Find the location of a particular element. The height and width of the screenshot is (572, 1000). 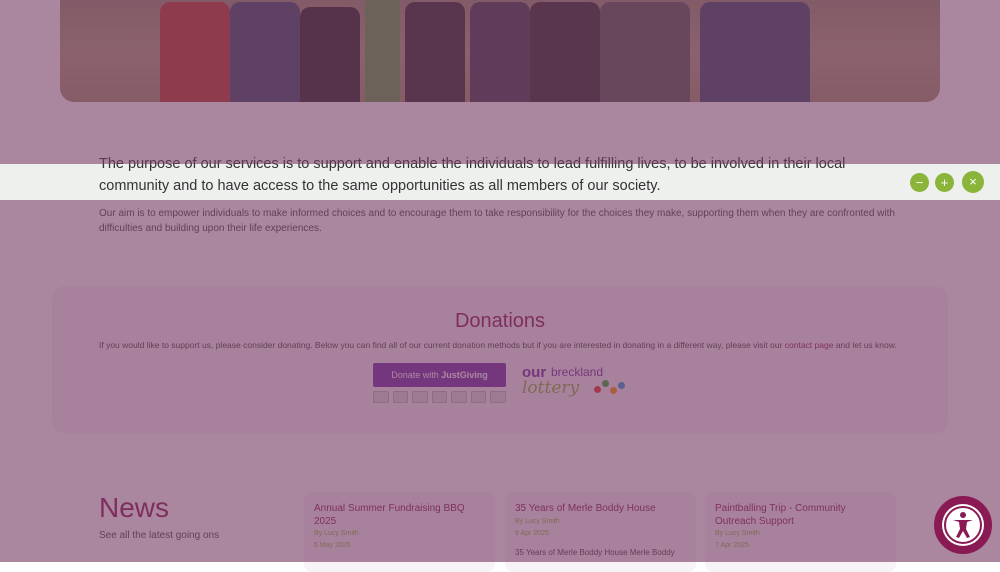

visa-icon is located at coordinates (400, 397).